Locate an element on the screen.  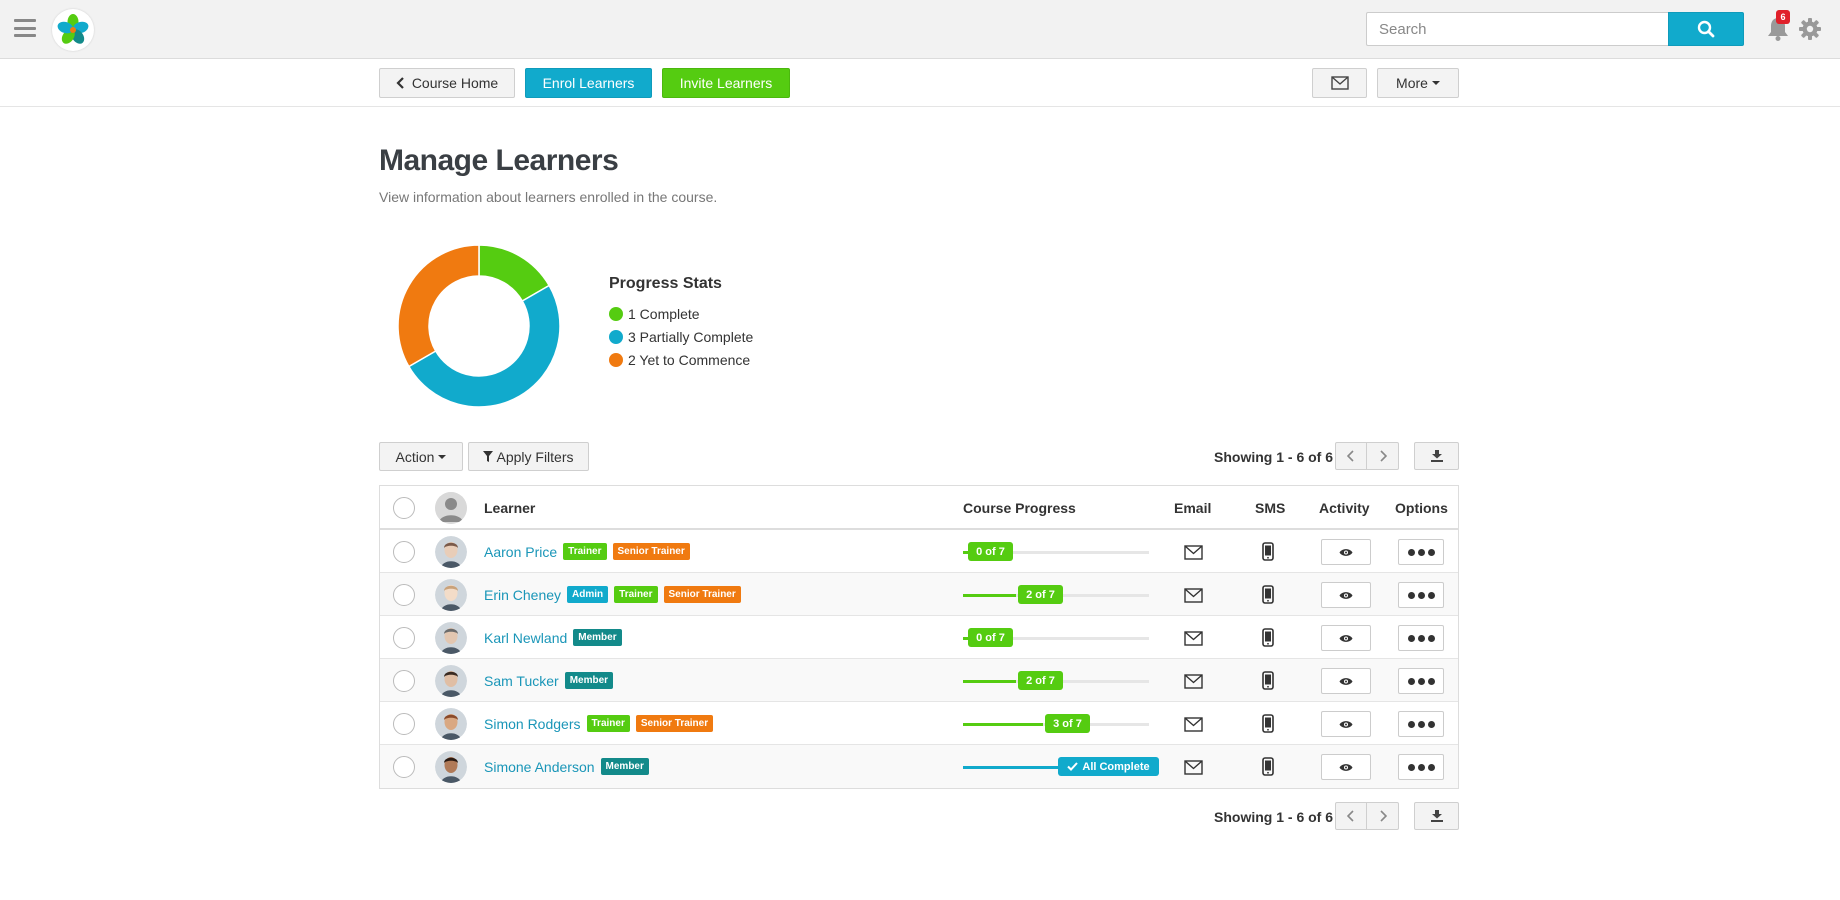
download-button-bottom is located at coordinates (1436, 816).